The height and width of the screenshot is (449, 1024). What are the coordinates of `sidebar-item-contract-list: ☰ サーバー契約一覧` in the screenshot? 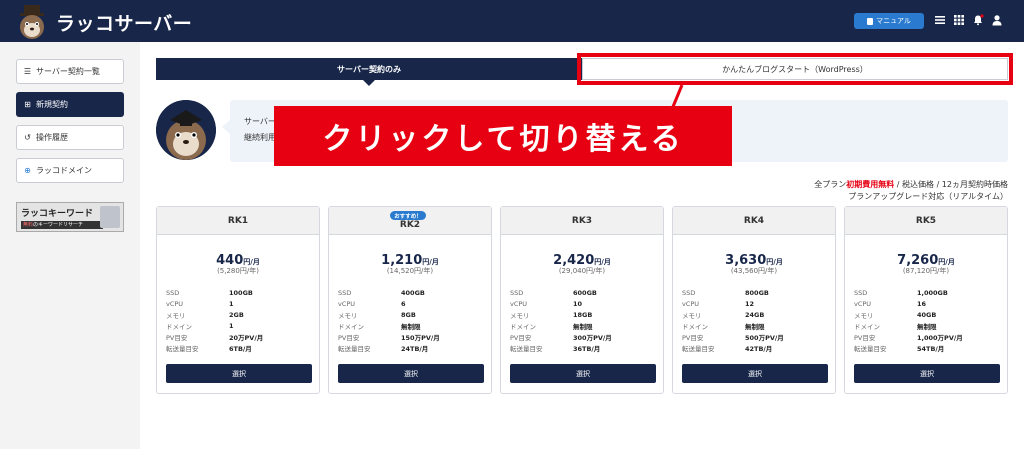 It's located at (70, 71).